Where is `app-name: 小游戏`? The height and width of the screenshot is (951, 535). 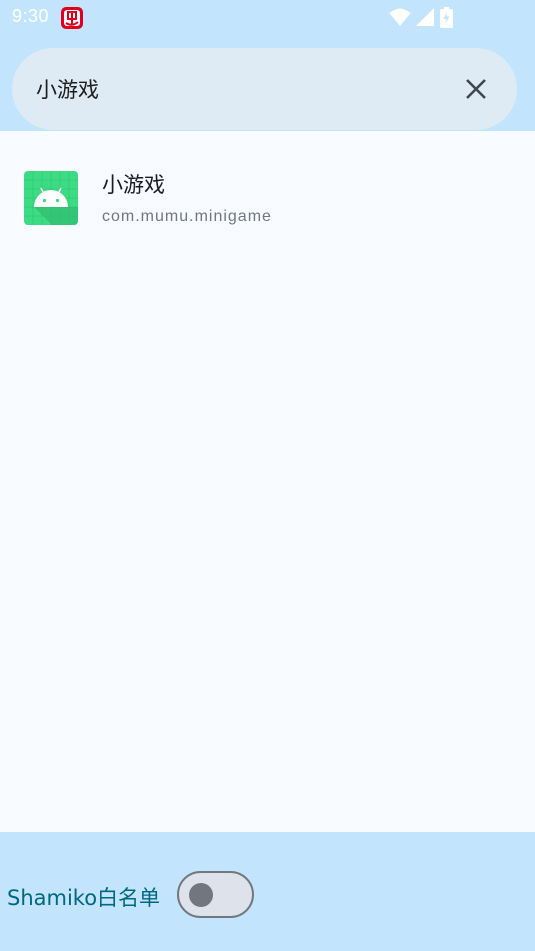 app-name: 小游戏 is located at coordinates (133, 185).